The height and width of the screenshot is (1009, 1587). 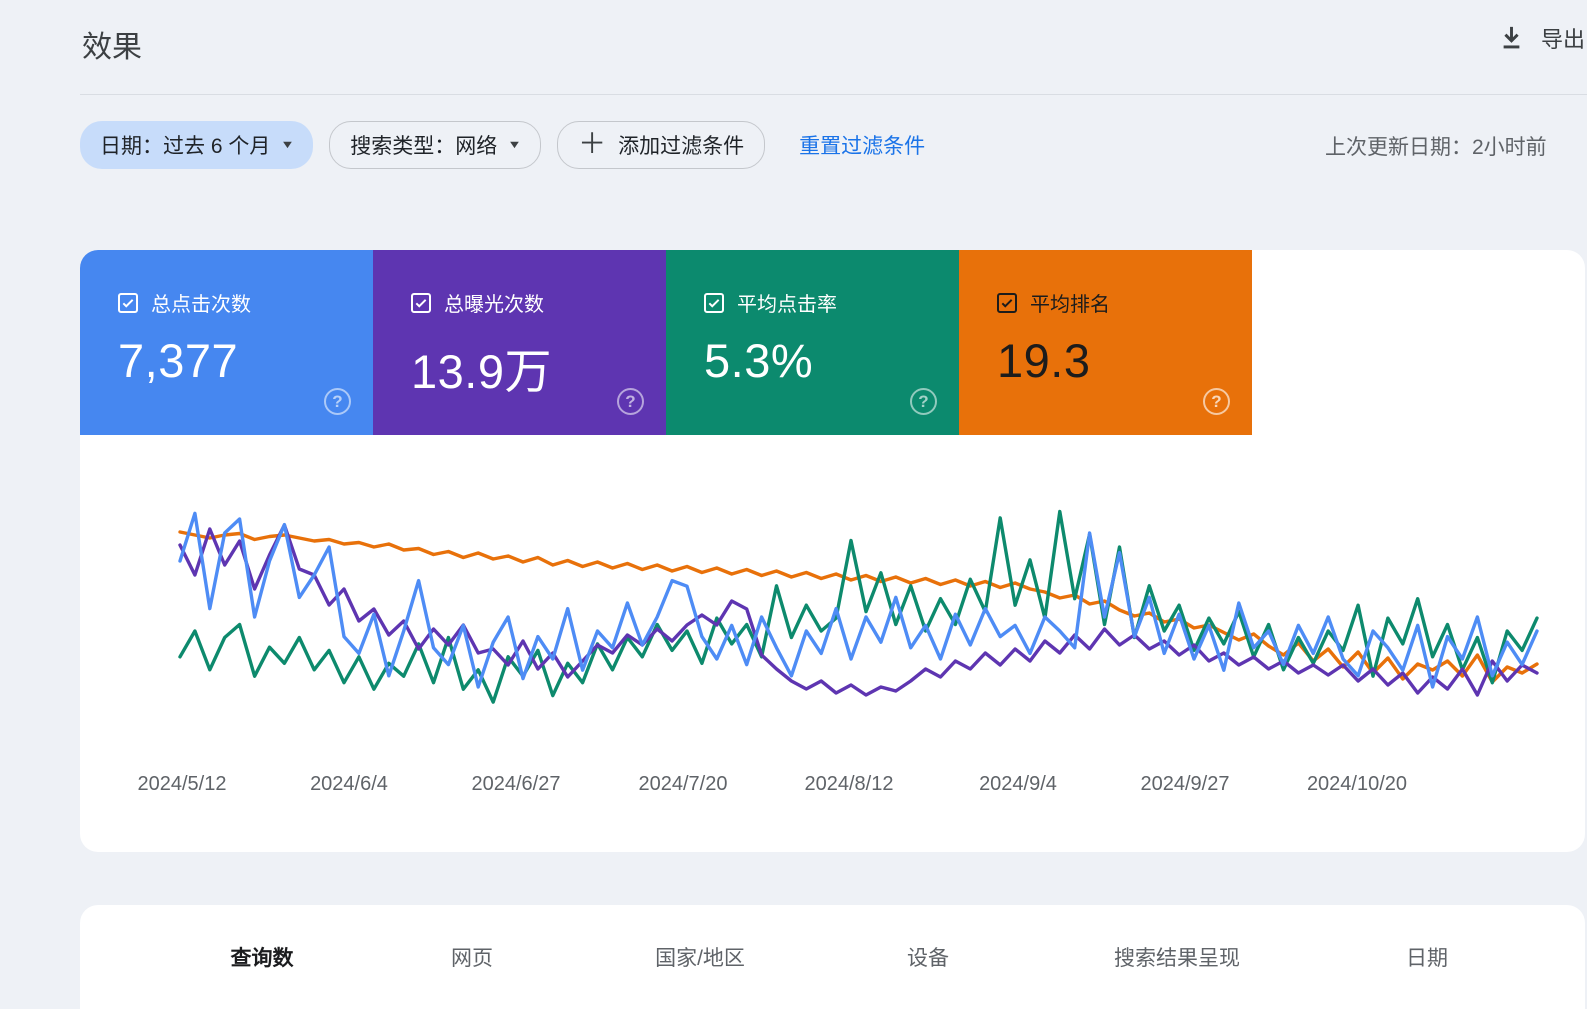 I want to click on search-type-filter-label: 搜索类型：网络, so click(x=424, y=146).